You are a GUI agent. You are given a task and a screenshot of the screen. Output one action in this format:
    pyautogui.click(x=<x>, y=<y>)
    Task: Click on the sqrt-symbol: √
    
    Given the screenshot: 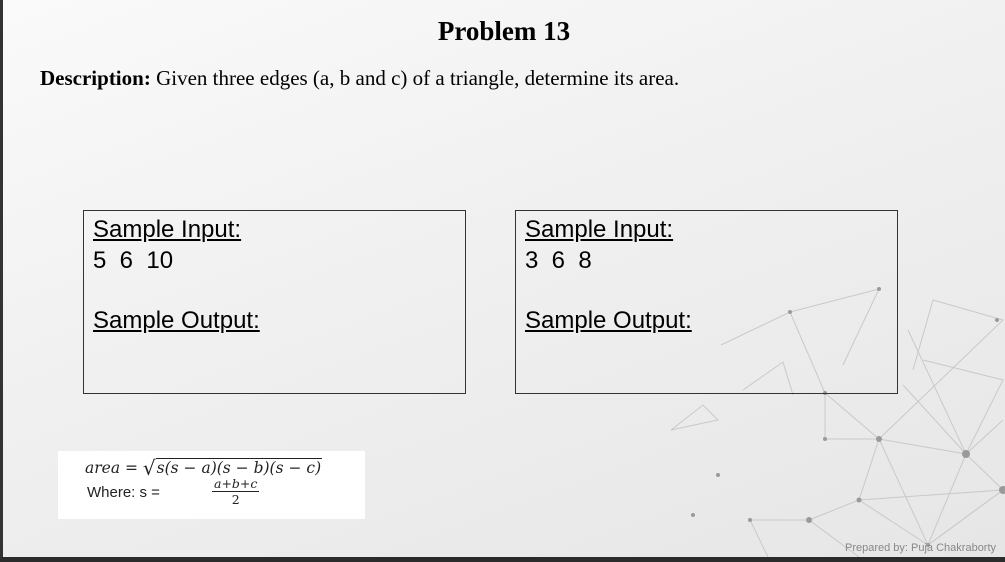 What is the action you would take?
    pyautogui.click(x=149, y=468)
    